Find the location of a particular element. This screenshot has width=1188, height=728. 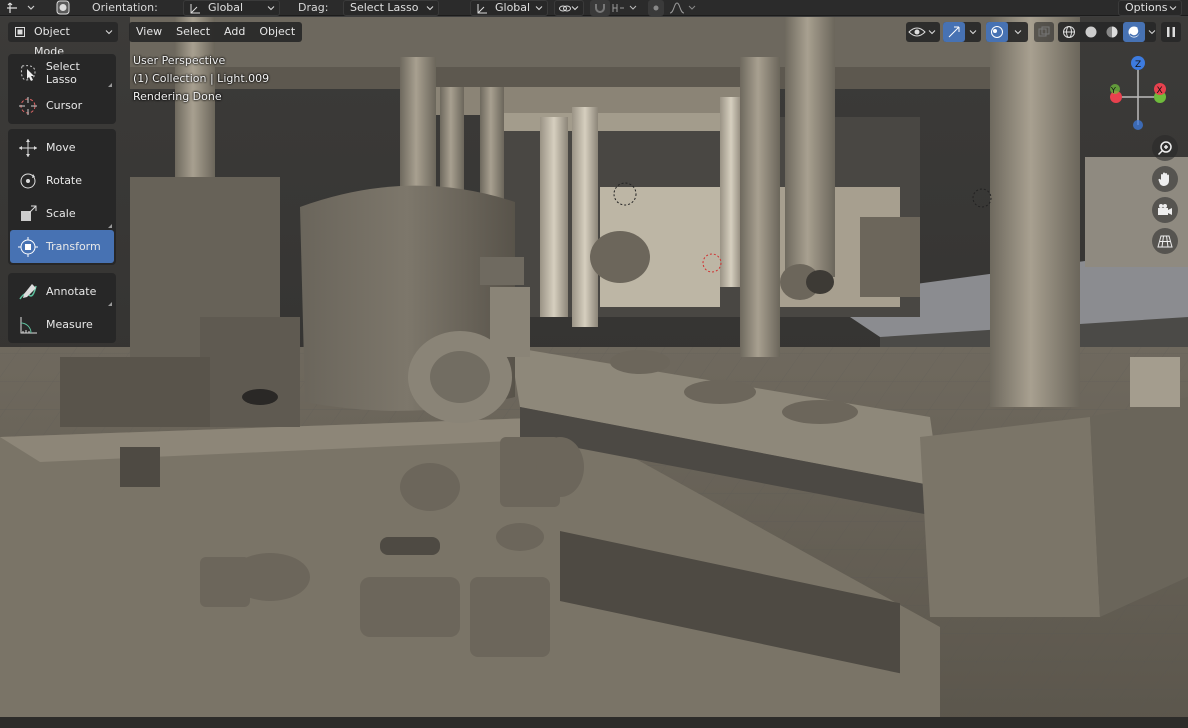

options-dropdown: Options is located at coordinates (1150, 8).